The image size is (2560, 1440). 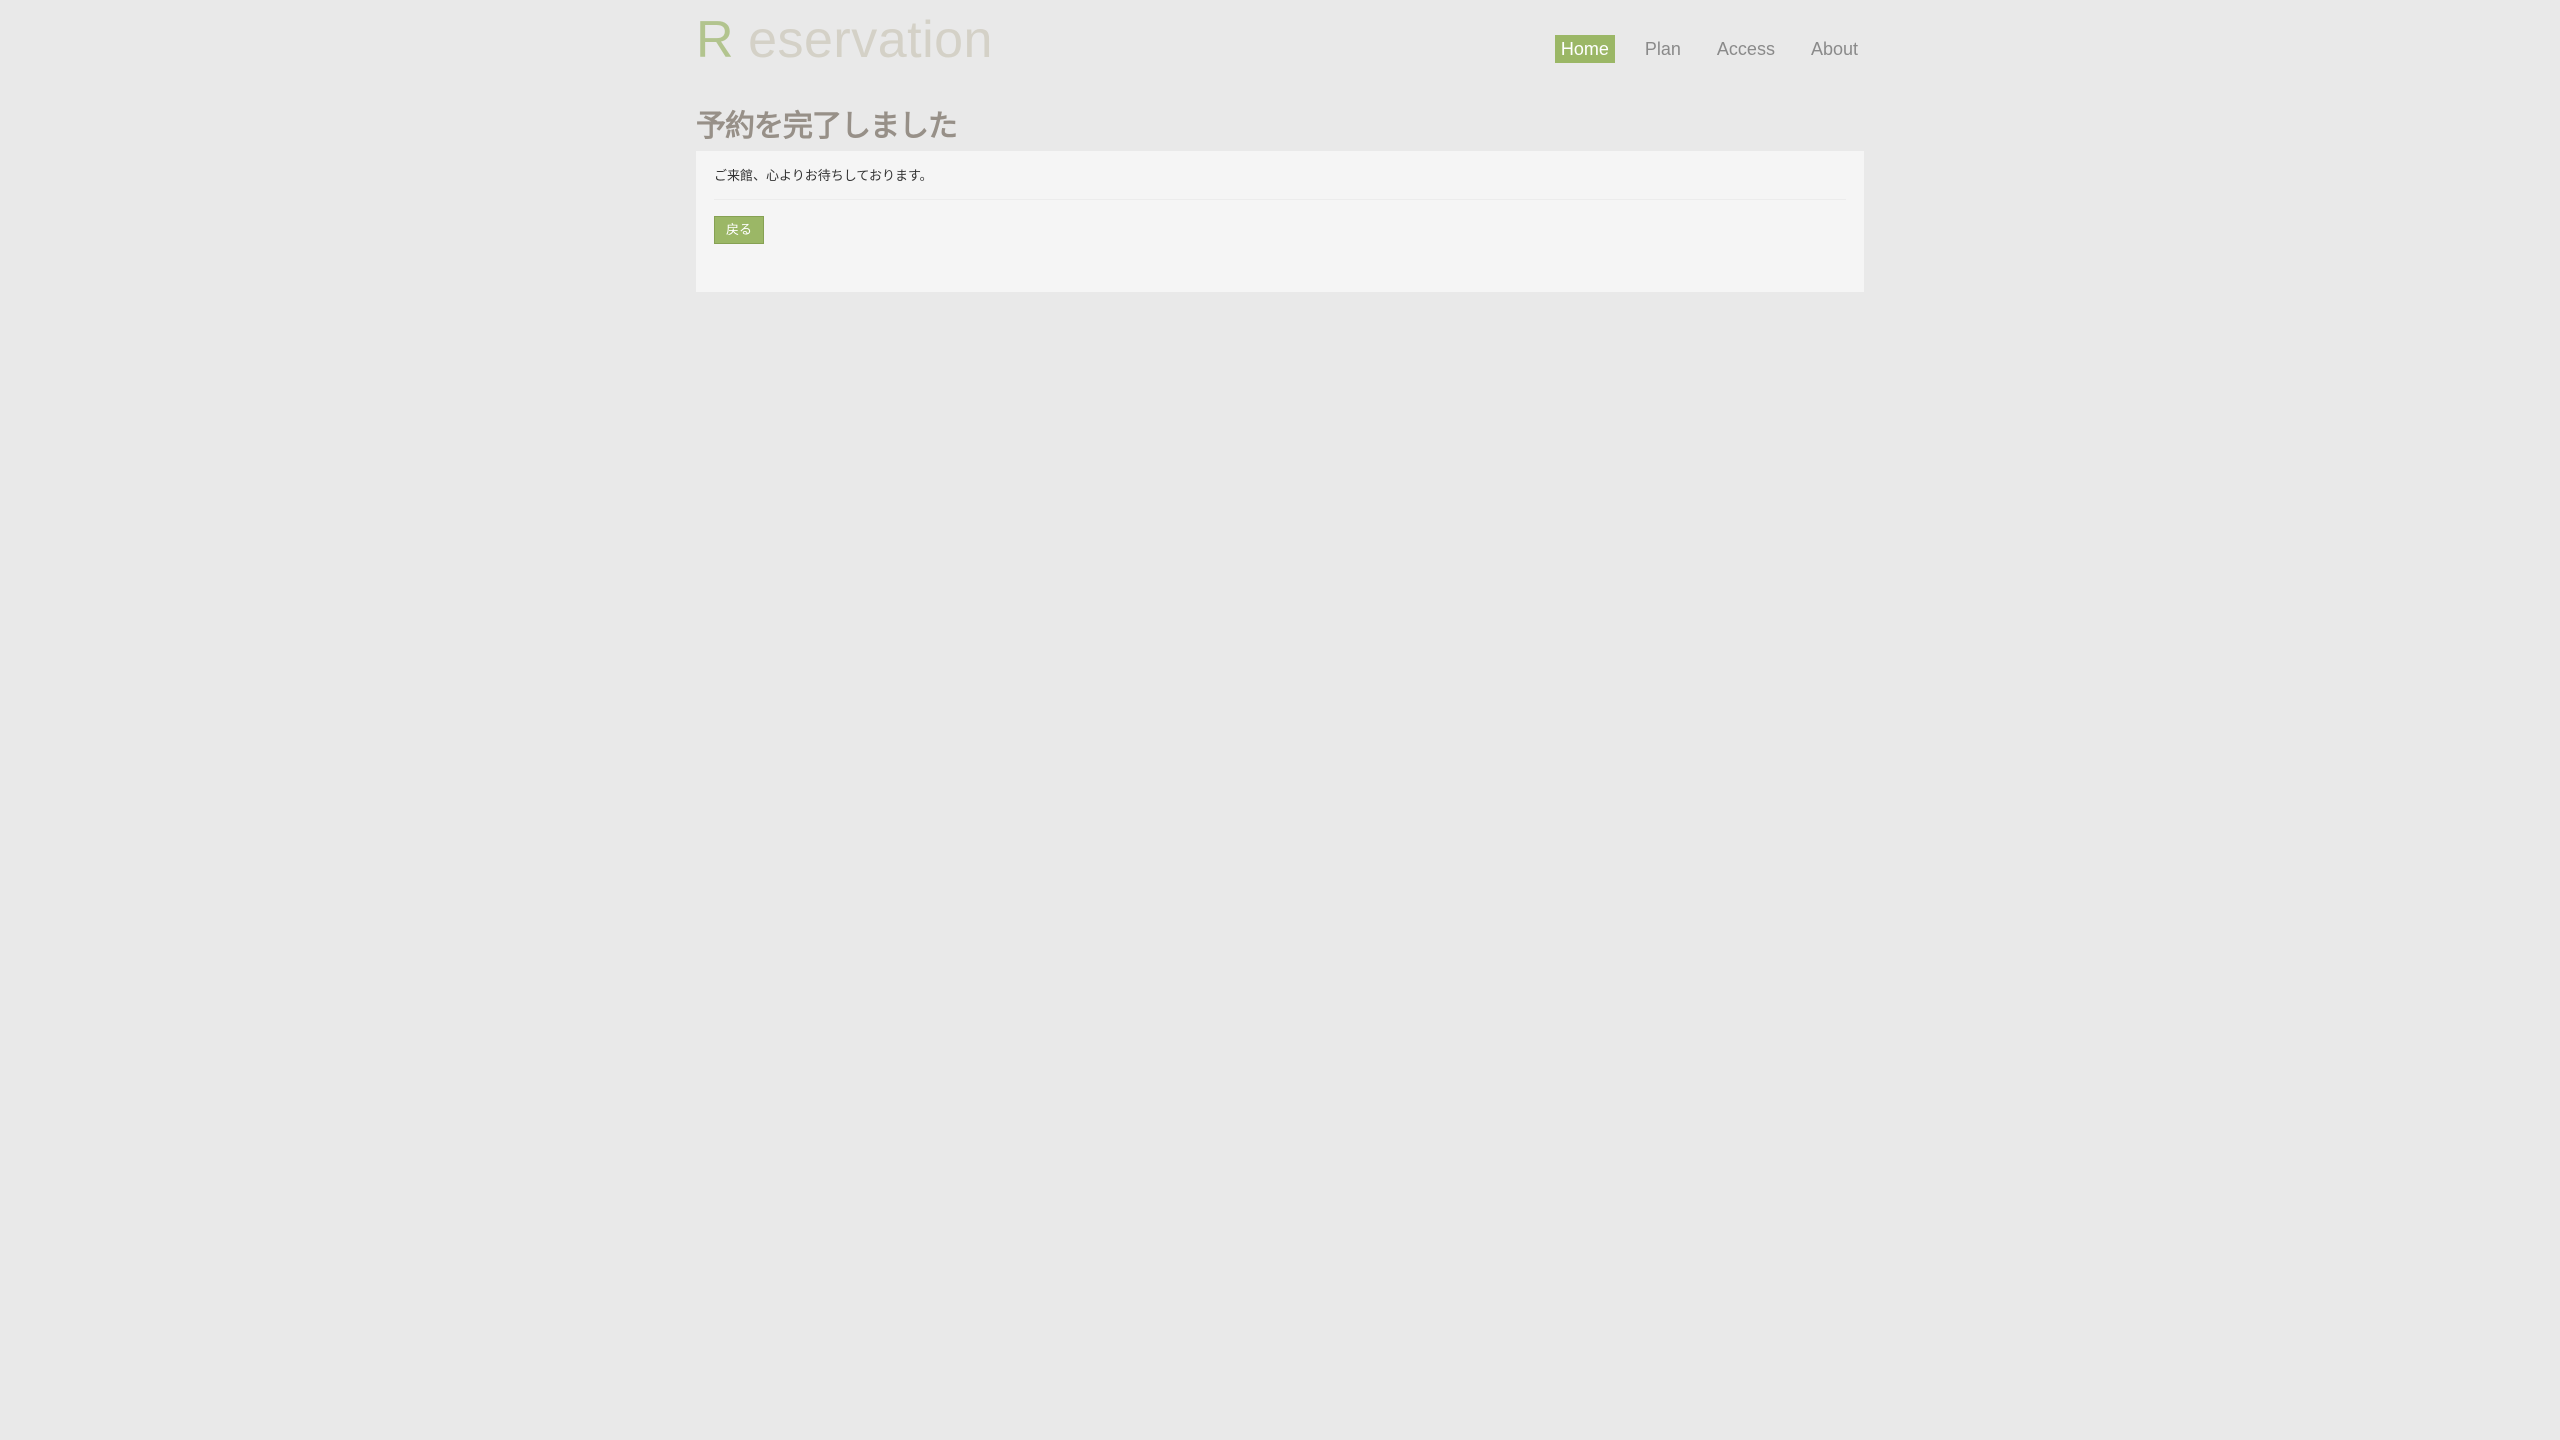 I want to click on page-title: 予約を完了しました, so click(x=827, y=126).